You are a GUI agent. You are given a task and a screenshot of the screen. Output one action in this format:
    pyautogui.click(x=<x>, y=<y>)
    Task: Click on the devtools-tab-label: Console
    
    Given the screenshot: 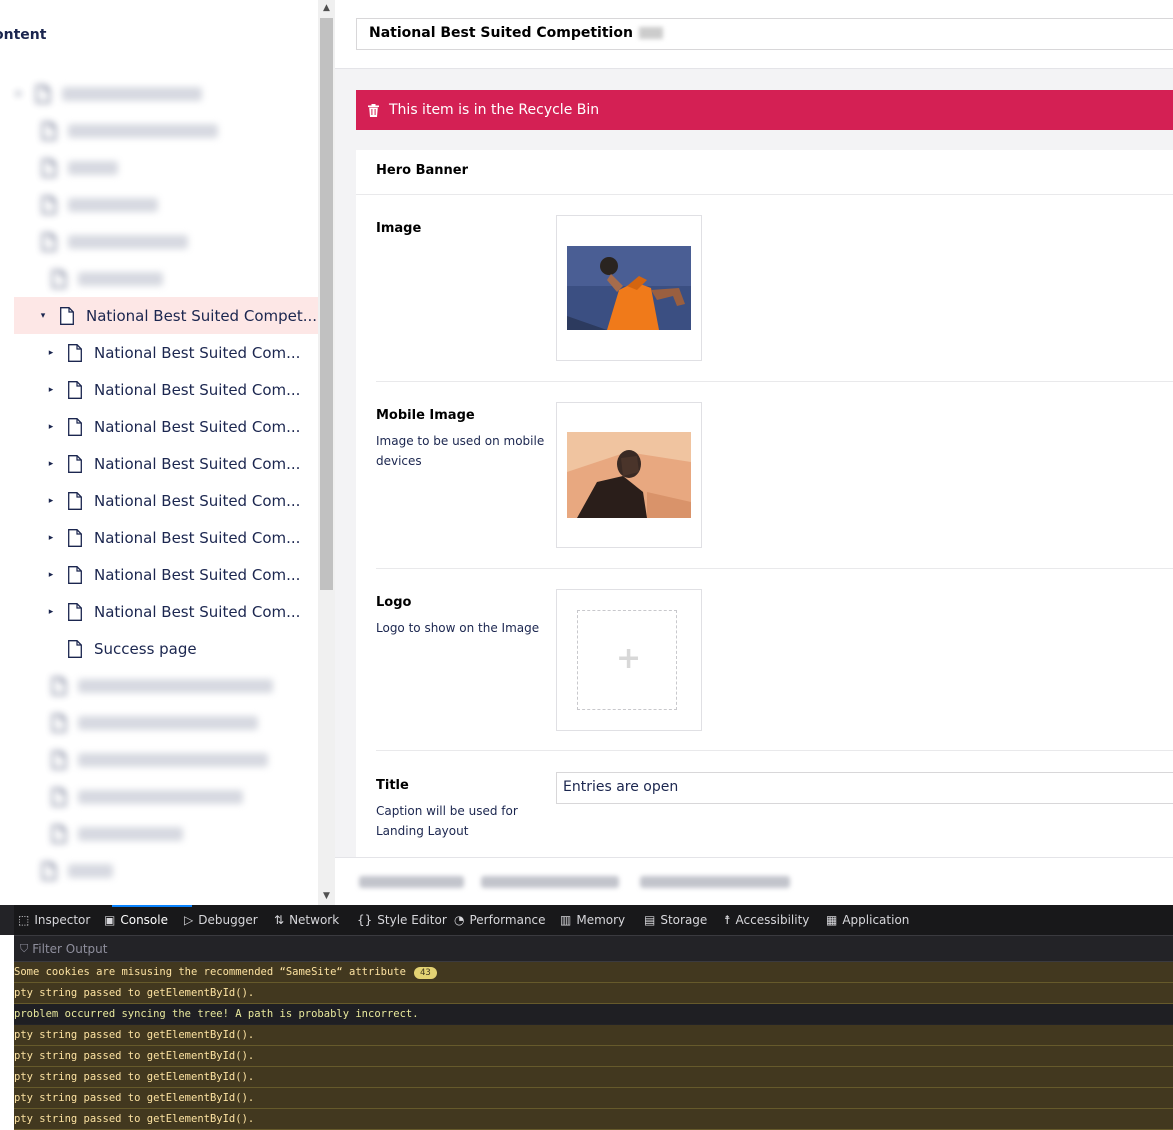 What is the action you would take?
    pyautogui.click(x=144, y=920)
    